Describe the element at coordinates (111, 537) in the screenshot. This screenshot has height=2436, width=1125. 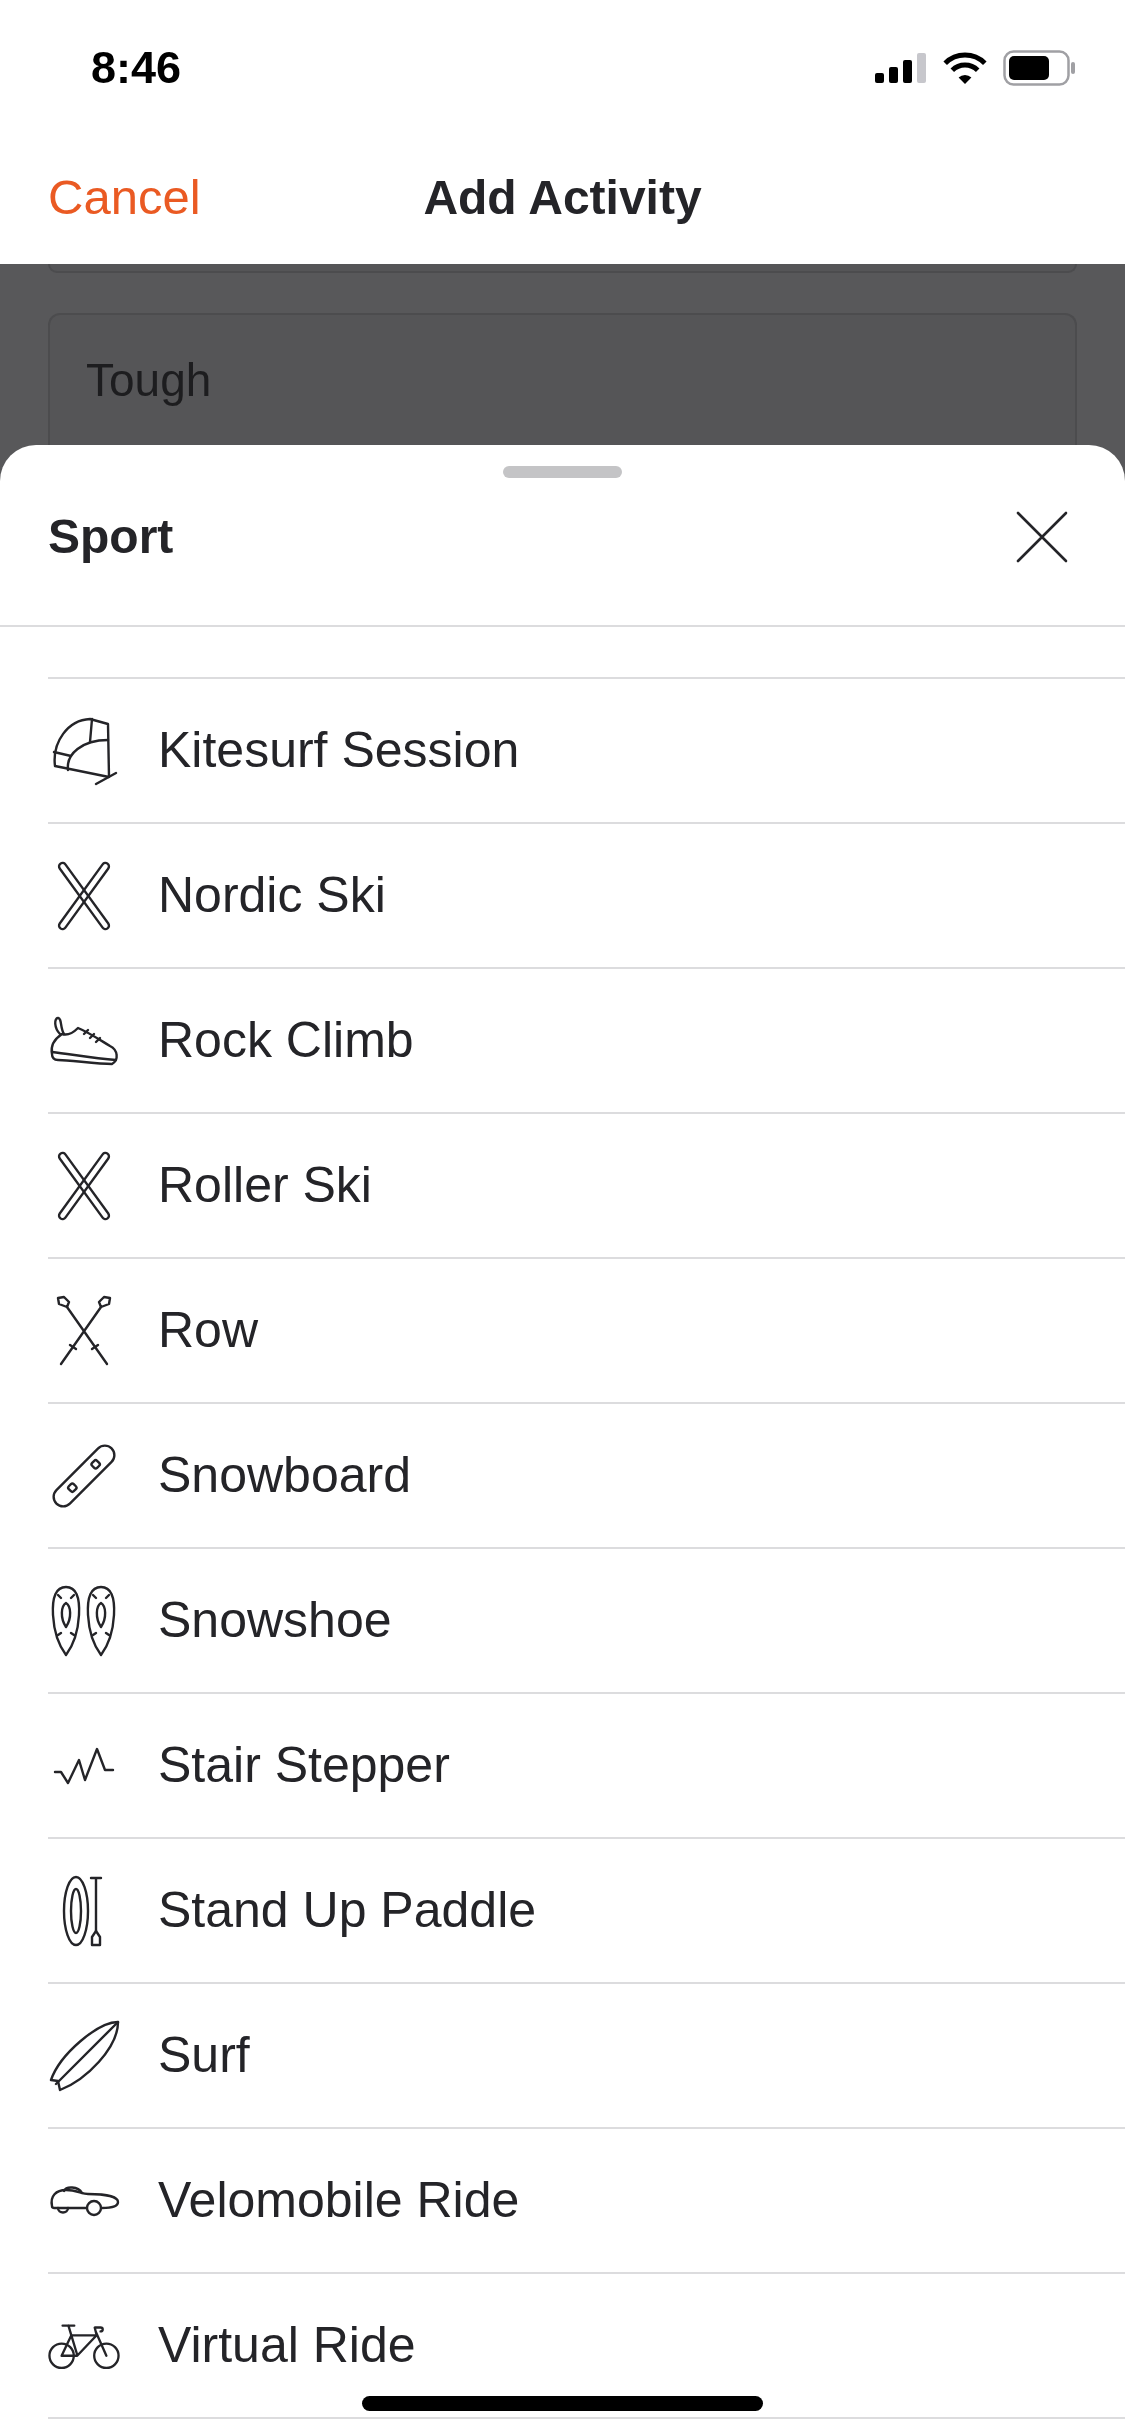
I see `sheet-title: Sport` at that location.